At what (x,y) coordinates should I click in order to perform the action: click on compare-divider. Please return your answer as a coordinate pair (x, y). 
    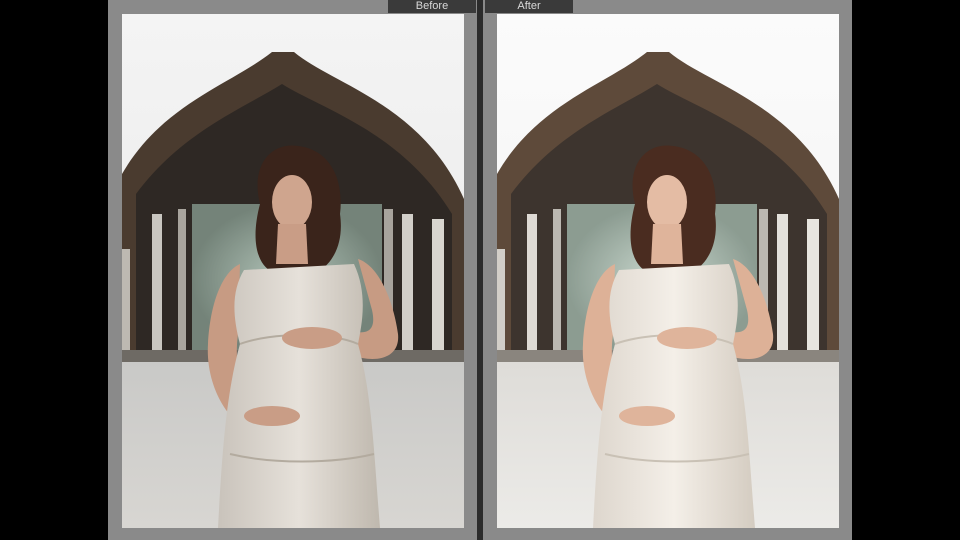
    Looking at the image, I should click on (480, 270).